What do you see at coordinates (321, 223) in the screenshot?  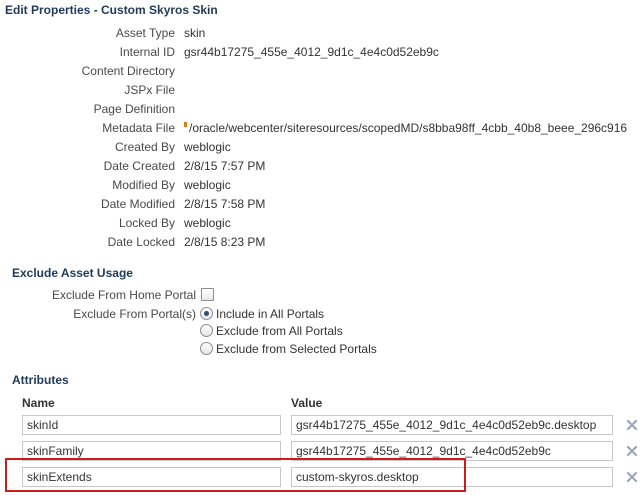 I see `property-row-locked-by: Locked By weblogic` at bounding box center [321, 223].